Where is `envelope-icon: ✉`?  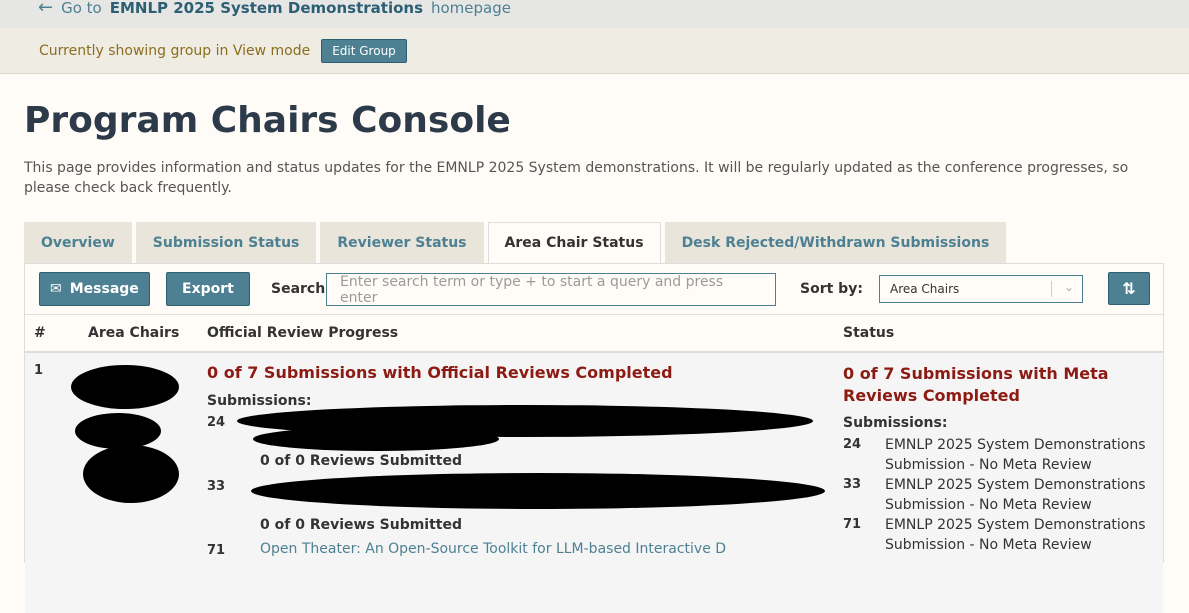 envelope-icon: ✉ is located at coordinates (56, 289).